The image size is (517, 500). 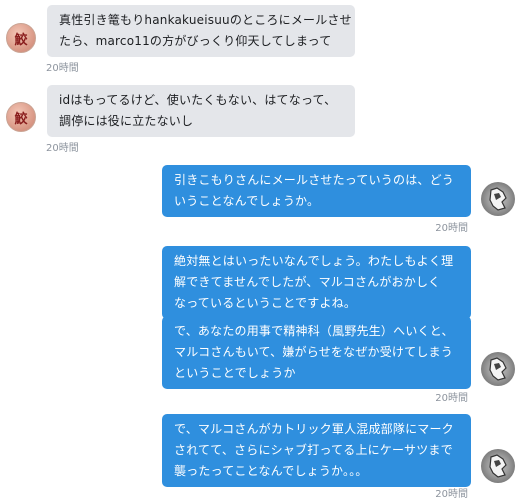 I want to click on message-line: なっているということですよね。, so click(x=265, y=303).